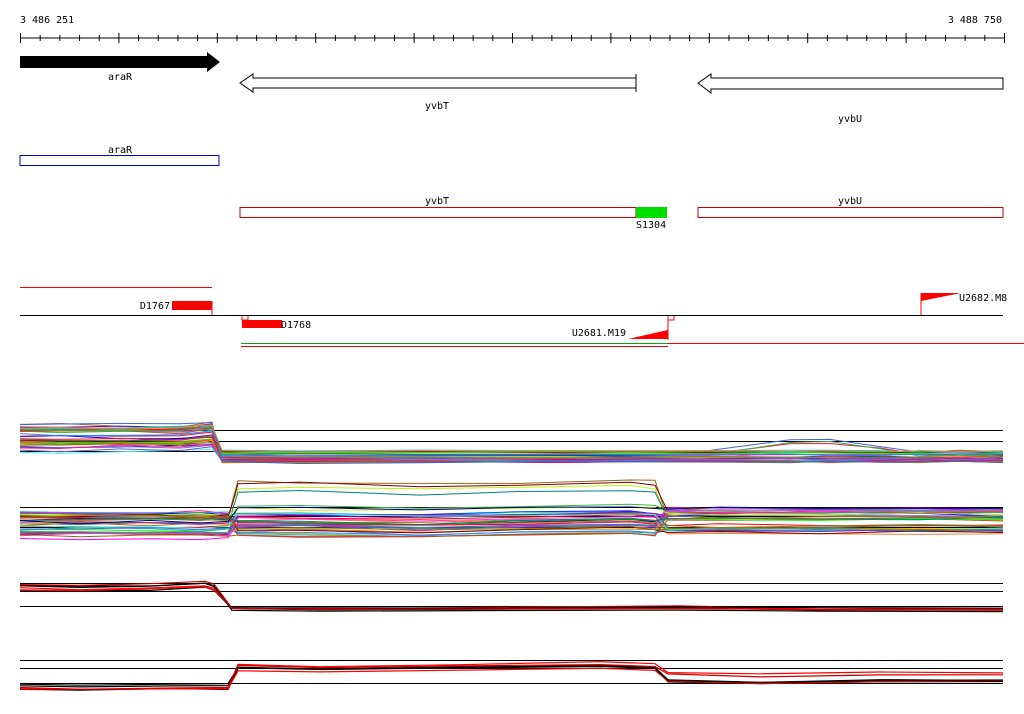 This screenshot has height=714, width=1024. I want to click on transcript-box-yvbT, so click(438, 212).